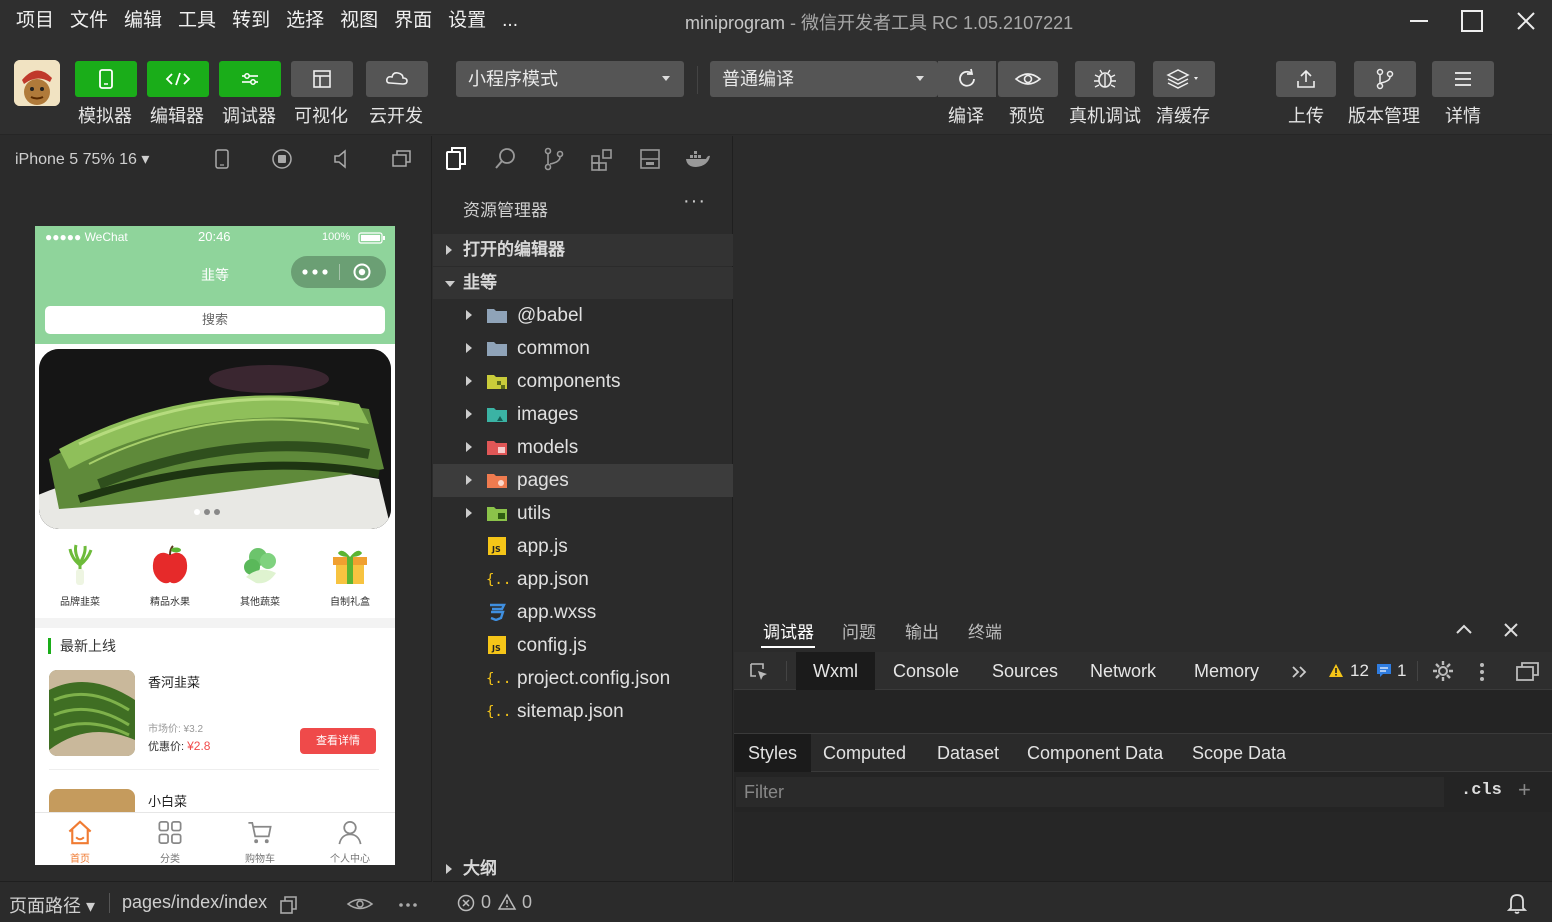  Describe the element at coordinates (1472, 21) in the screenshot. I see `maximize-icon` at that location.